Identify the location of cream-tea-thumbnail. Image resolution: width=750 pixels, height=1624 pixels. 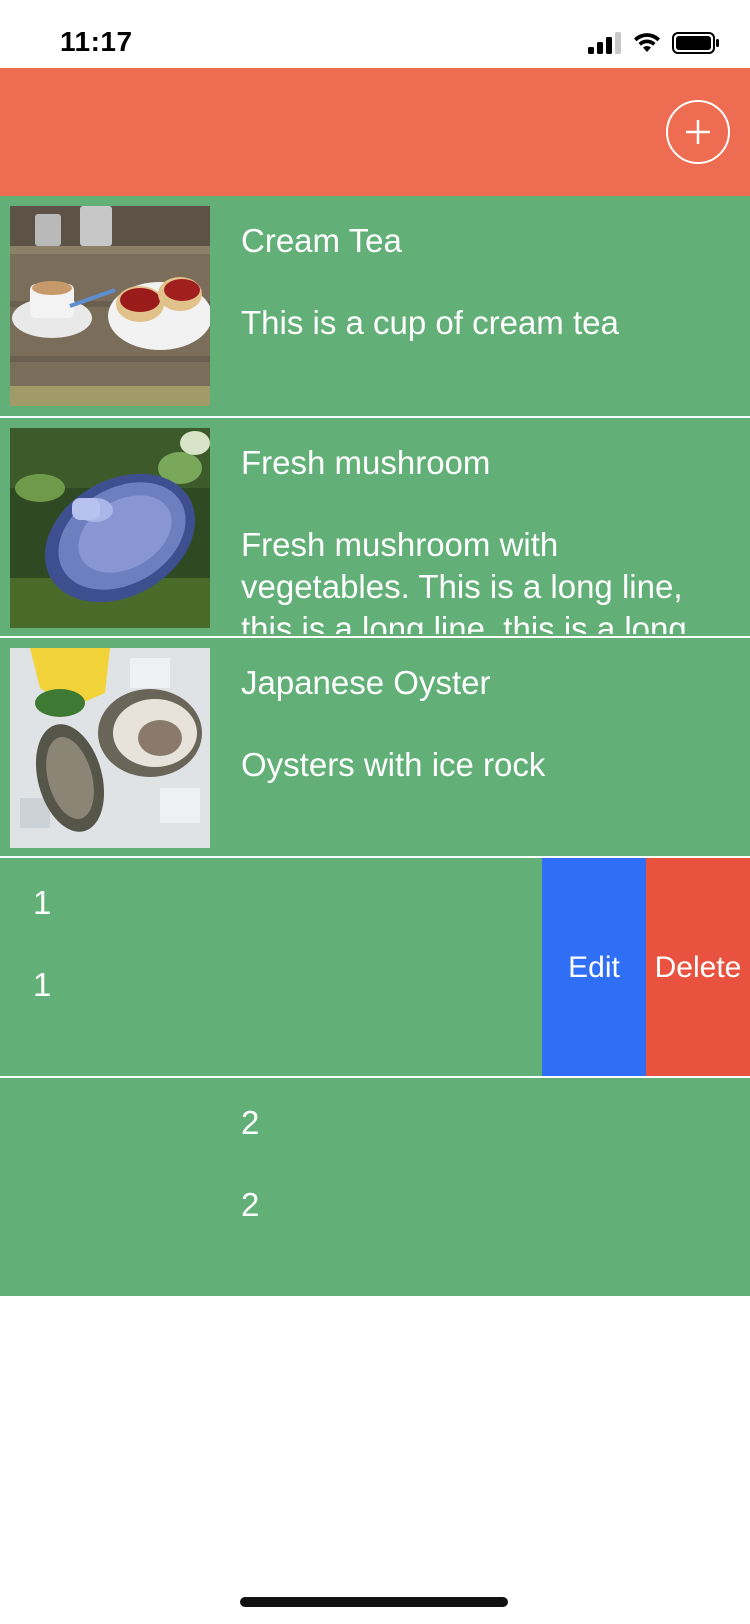
(110, 306).